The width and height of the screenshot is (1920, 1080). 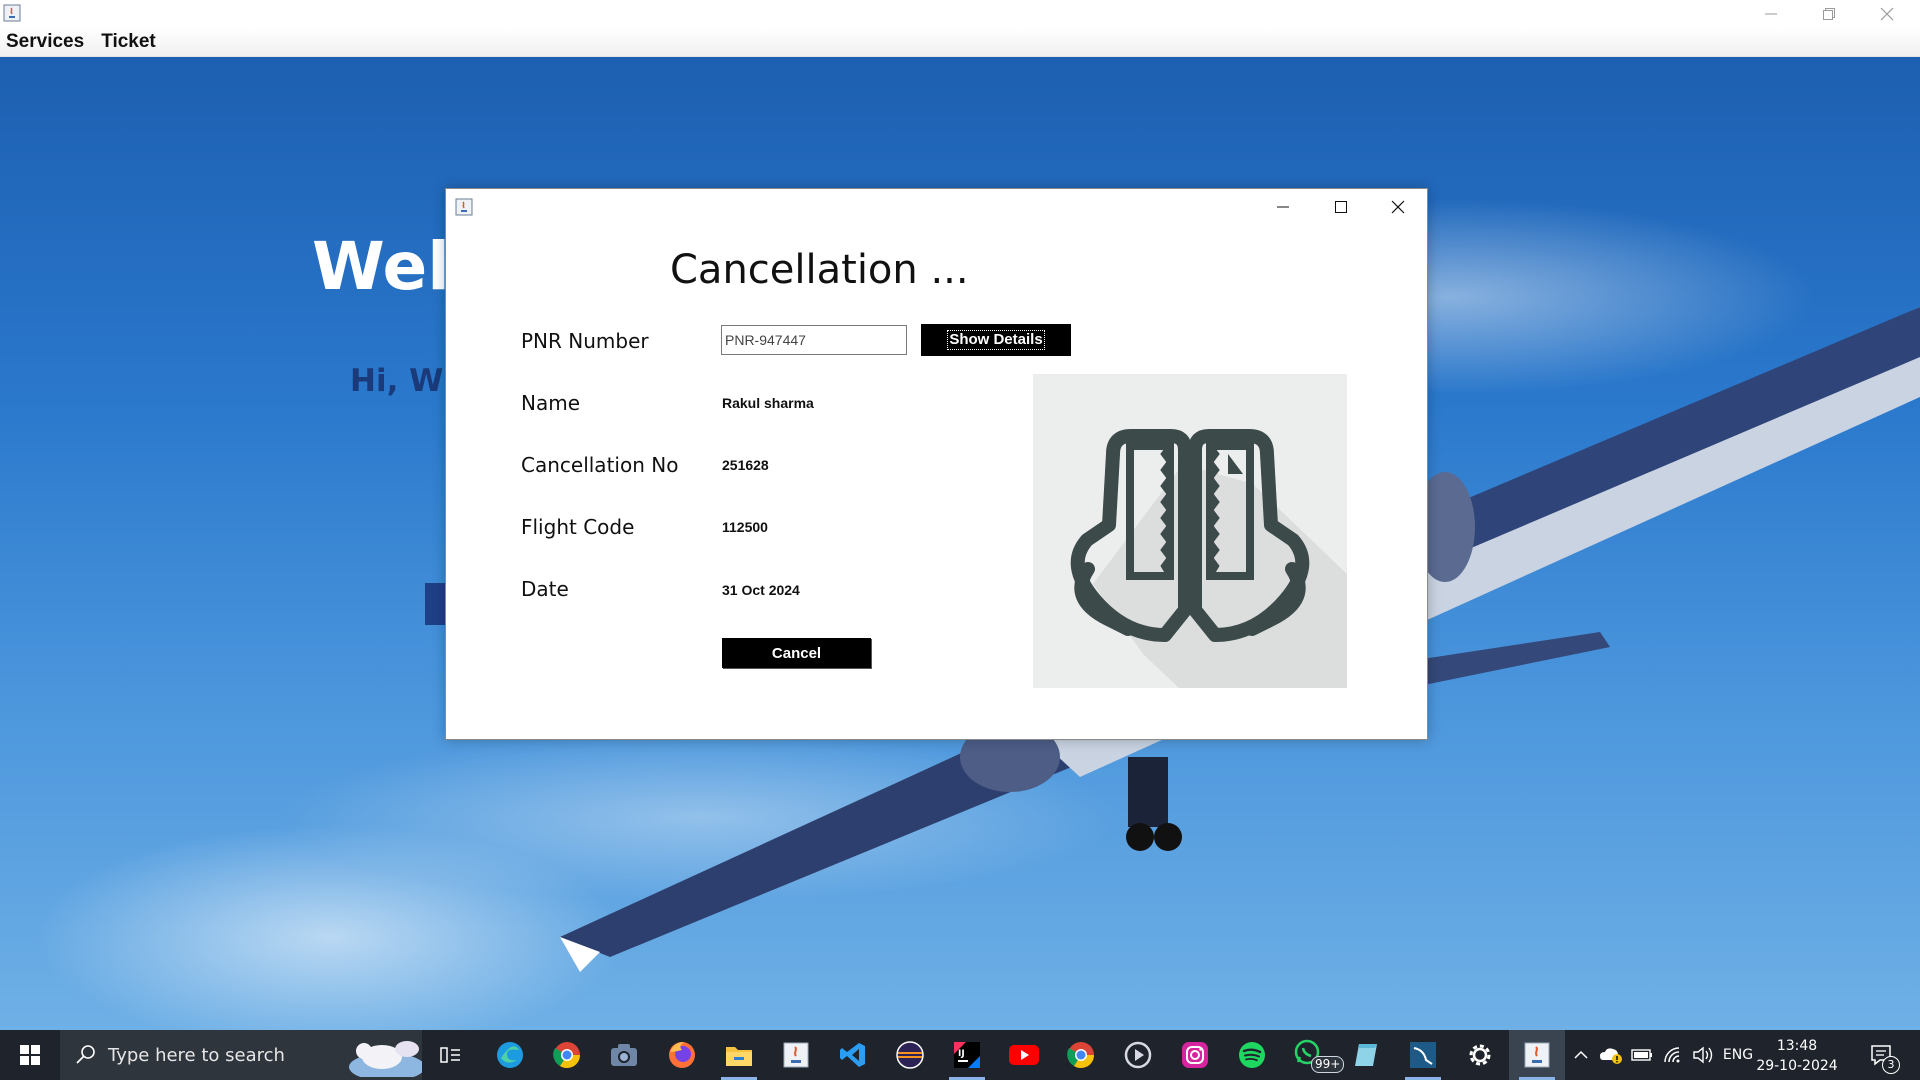 I want to click on play-icon, so click(x=1138, y=1055).